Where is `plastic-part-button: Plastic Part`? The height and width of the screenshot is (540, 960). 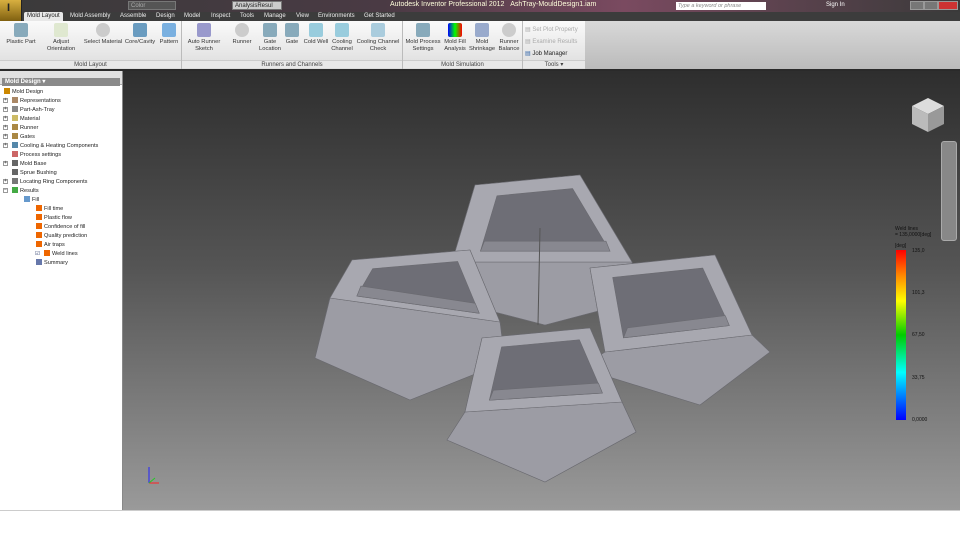 plastic-part-button: Plastic Part is located at coordinates (21, 34).